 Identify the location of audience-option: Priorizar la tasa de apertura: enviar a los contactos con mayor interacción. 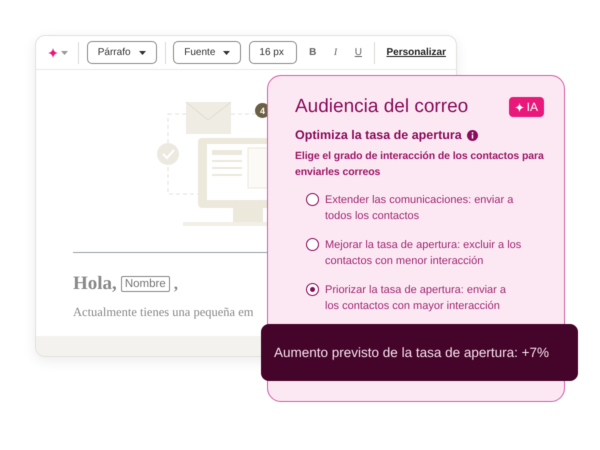
(425, 298).